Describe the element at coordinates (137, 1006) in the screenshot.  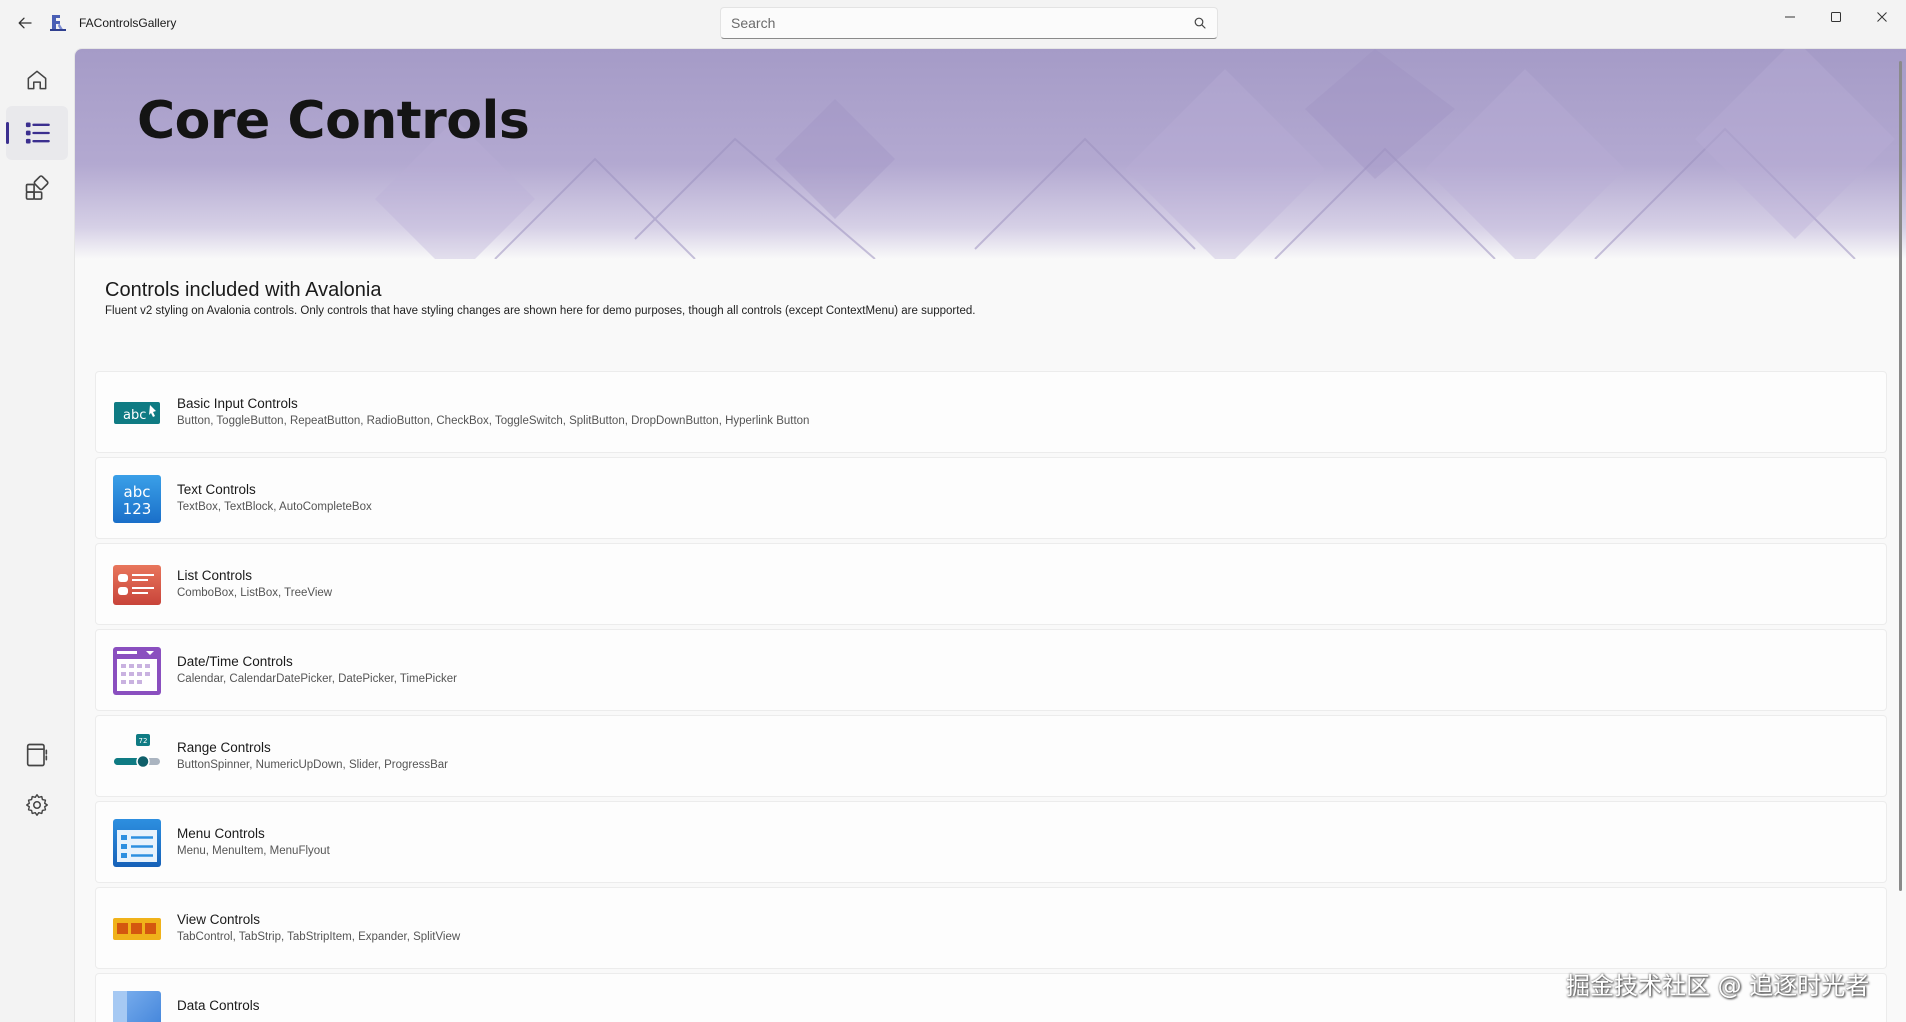
I see `data-controls-icon` at that location.